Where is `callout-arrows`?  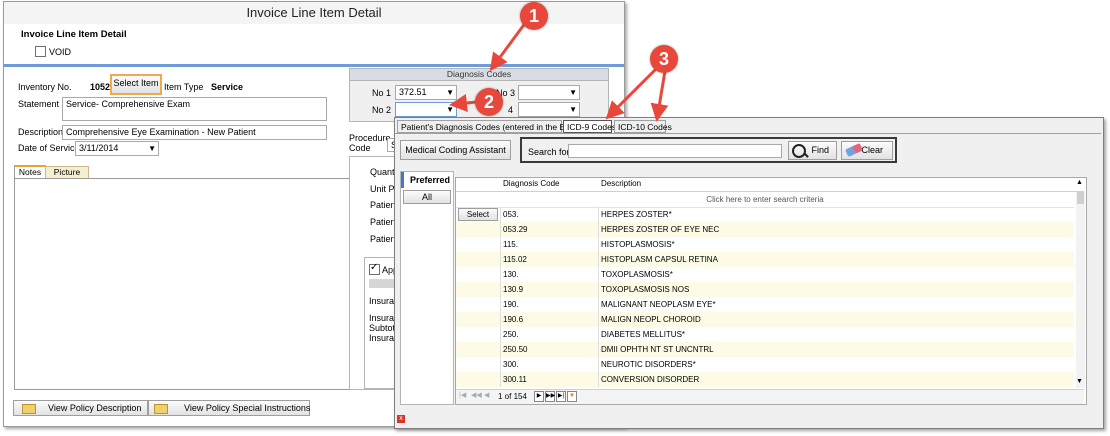 callout-arrows is located at coordinates (559, 71).